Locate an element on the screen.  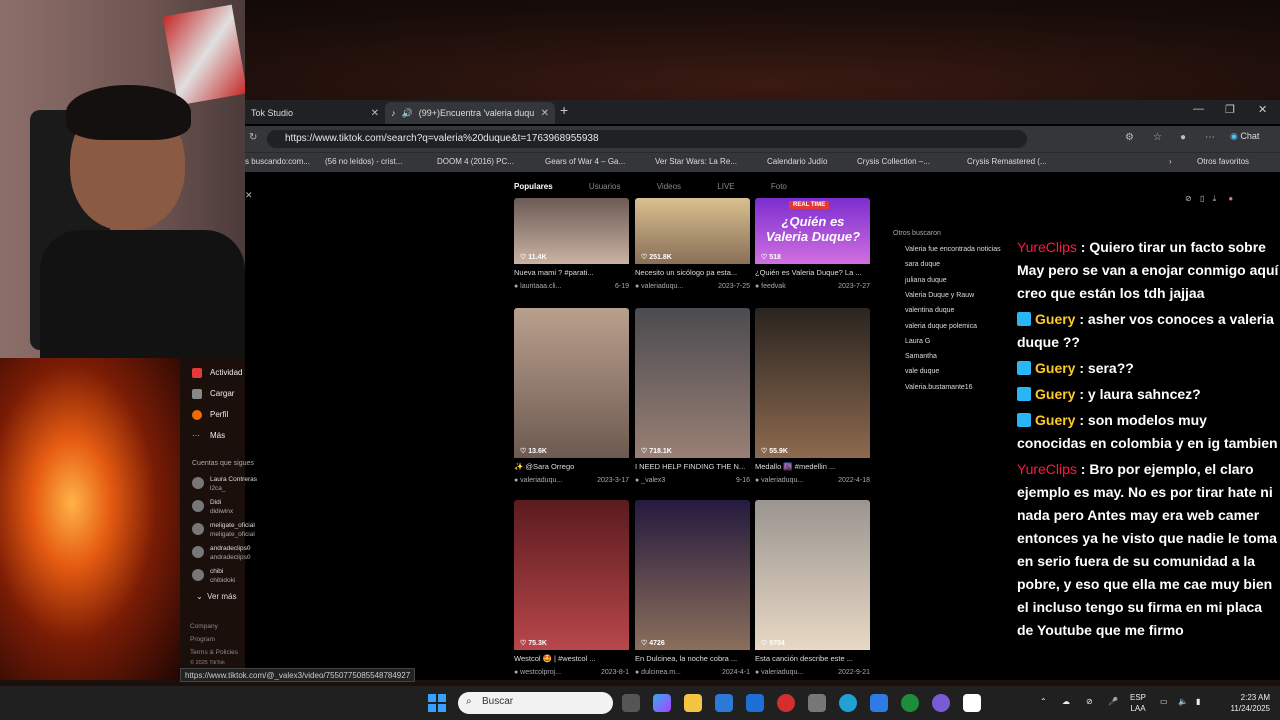
shield-icon: ⊘ is located at coordinates (1089, 701).